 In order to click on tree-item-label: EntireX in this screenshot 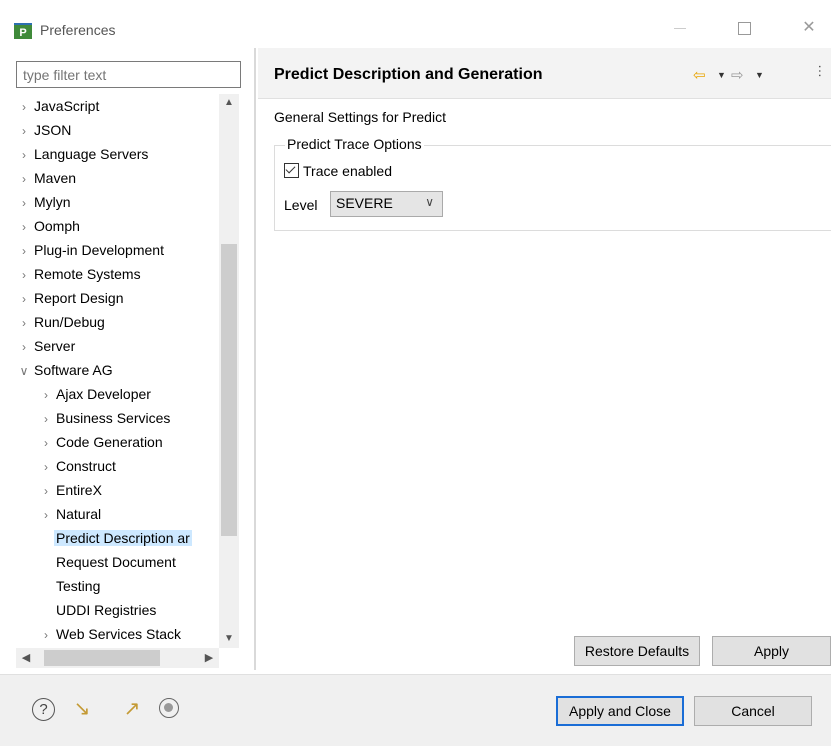, I will do `click(79, 490)`.